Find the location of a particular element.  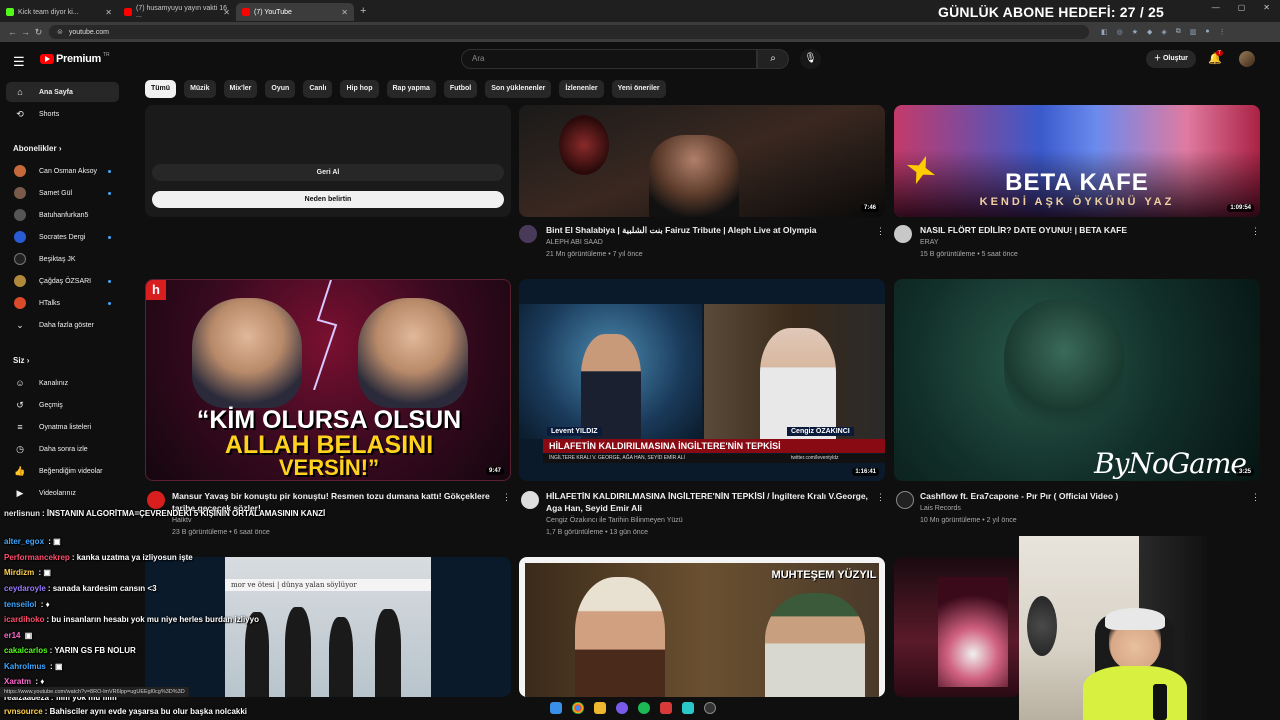

sidebar-item-liked: 👍 Beğendiğim videolar is located at coordinates (62, 471).